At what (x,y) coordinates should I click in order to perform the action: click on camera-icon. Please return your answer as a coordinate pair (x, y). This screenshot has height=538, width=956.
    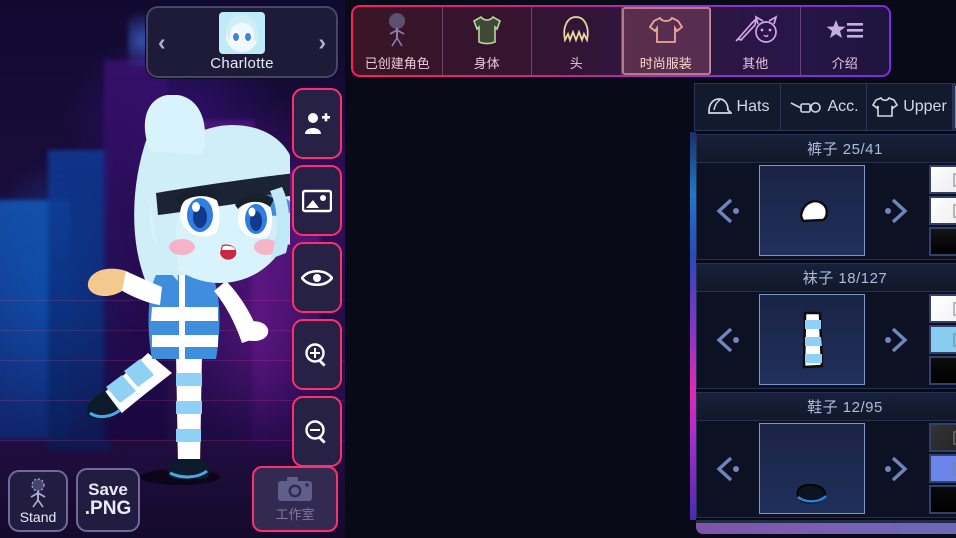
    Looking at the image, I should click on (295, 488).